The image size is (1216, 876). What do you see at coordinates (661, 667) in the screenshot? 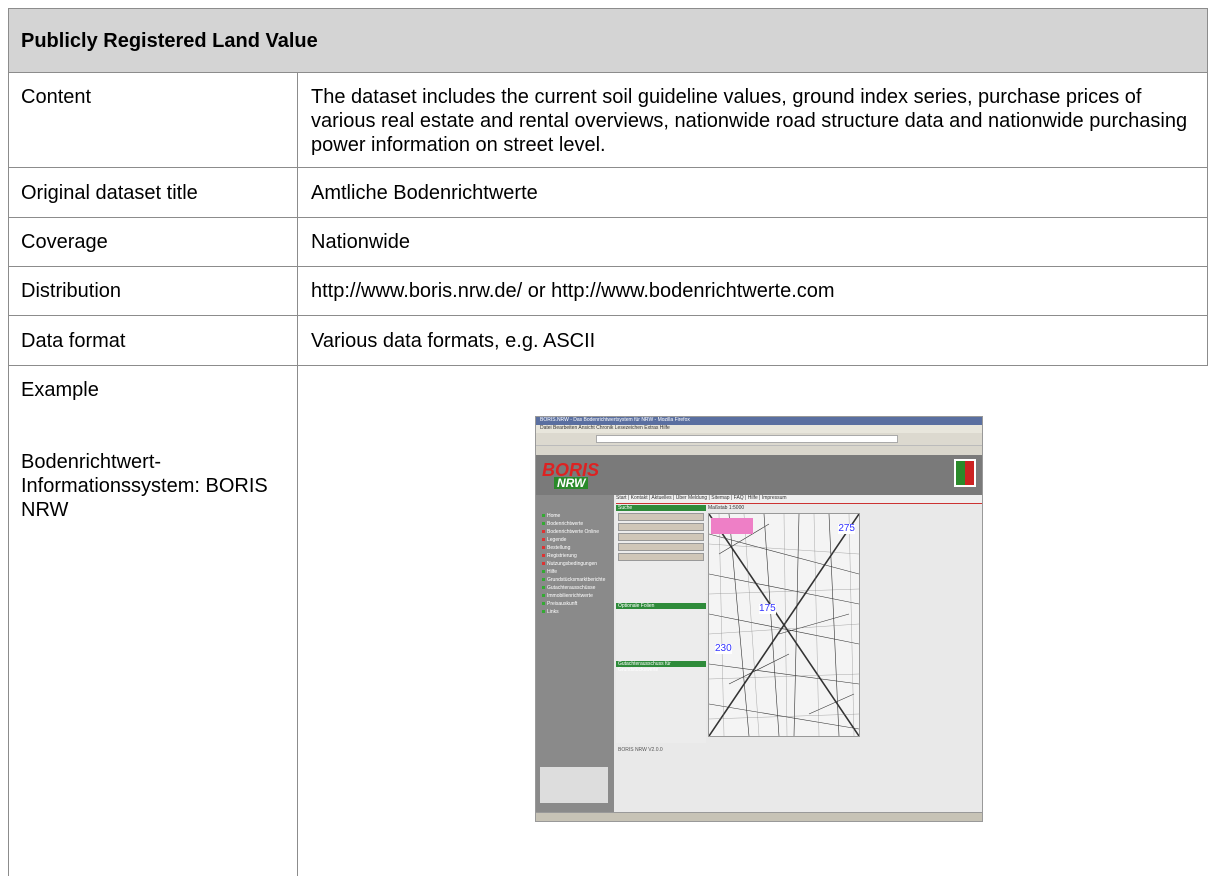
I see `panel-header: Gutachterausschuss für Grundstückswerte` at bounding box center [661, 667].